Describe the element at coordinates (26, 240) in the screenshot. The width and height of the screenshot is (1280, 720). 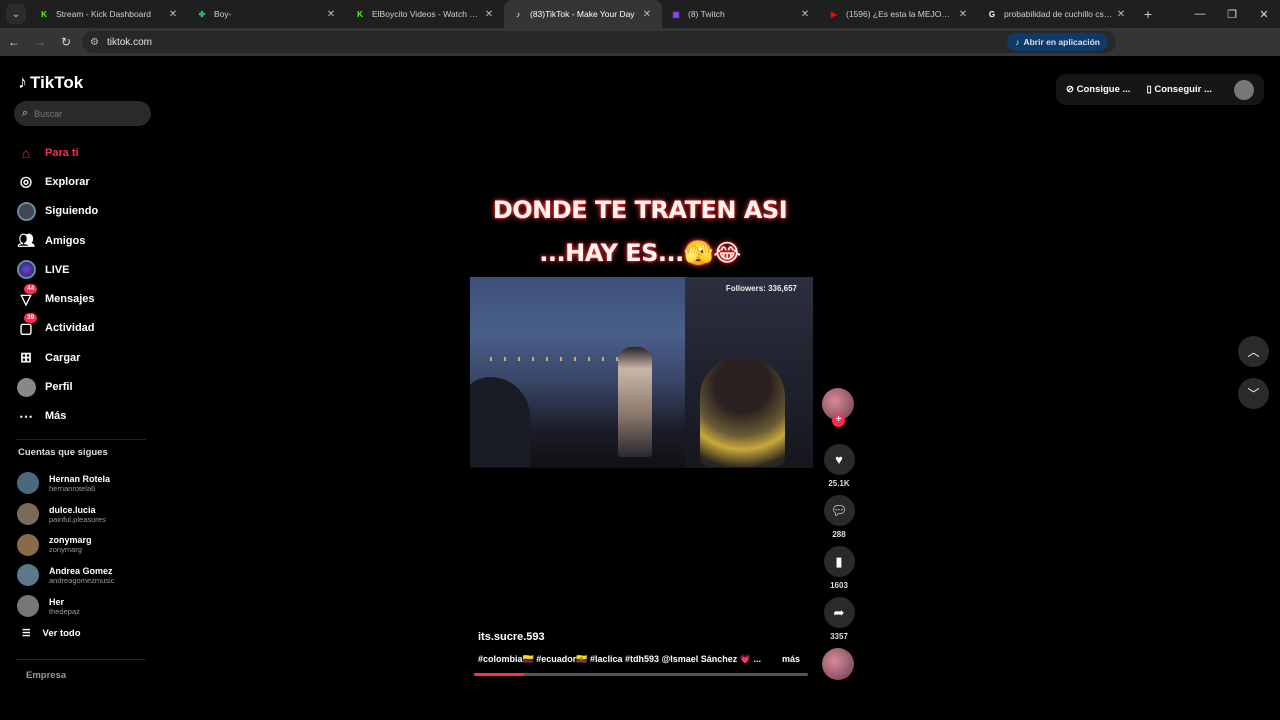
I see `friends-icon: 👥︎` at that location.